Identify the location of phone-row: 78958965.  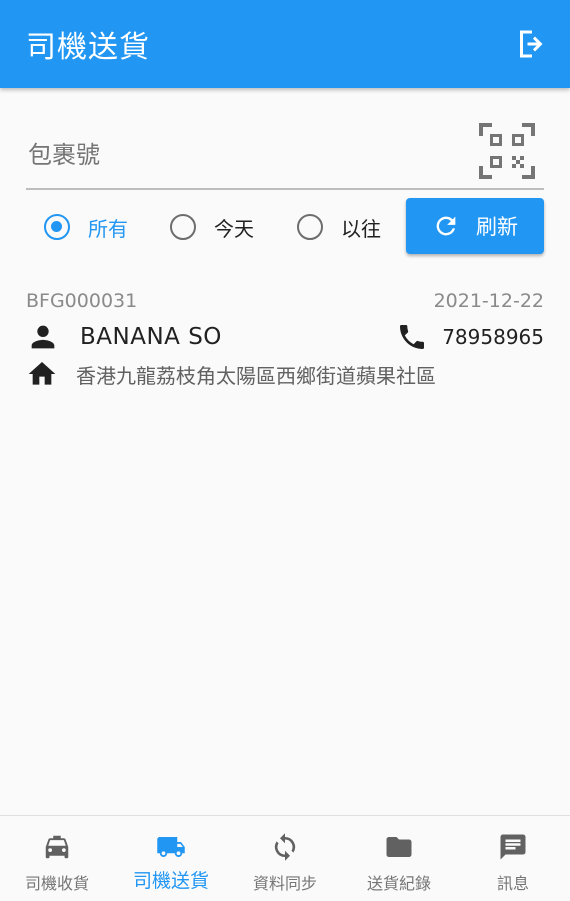
(470, 337).